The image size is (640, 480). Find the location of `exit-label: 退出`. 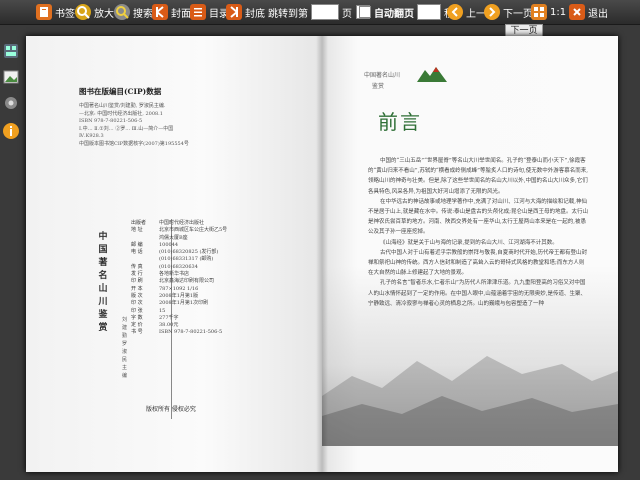

exit-label: 退出 is located at coordinates (598, 14).